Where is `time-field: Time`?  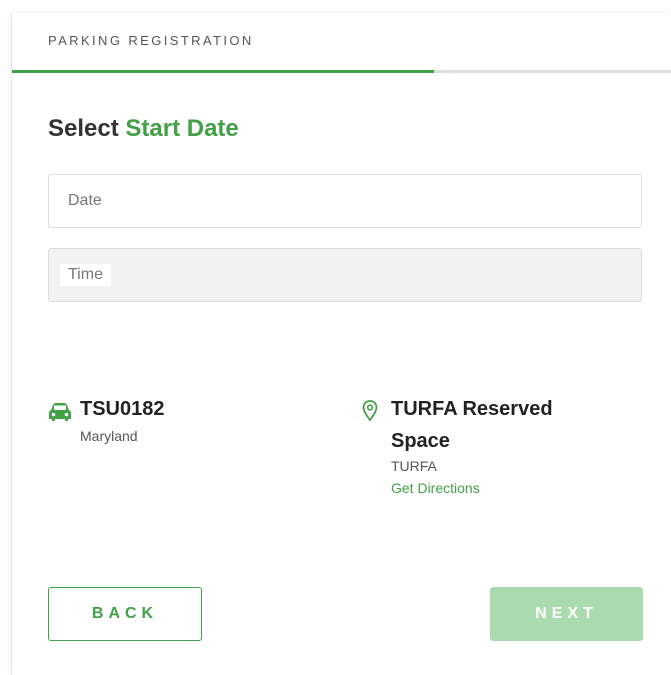
time-field: Time is located at coordinates (345, 275).